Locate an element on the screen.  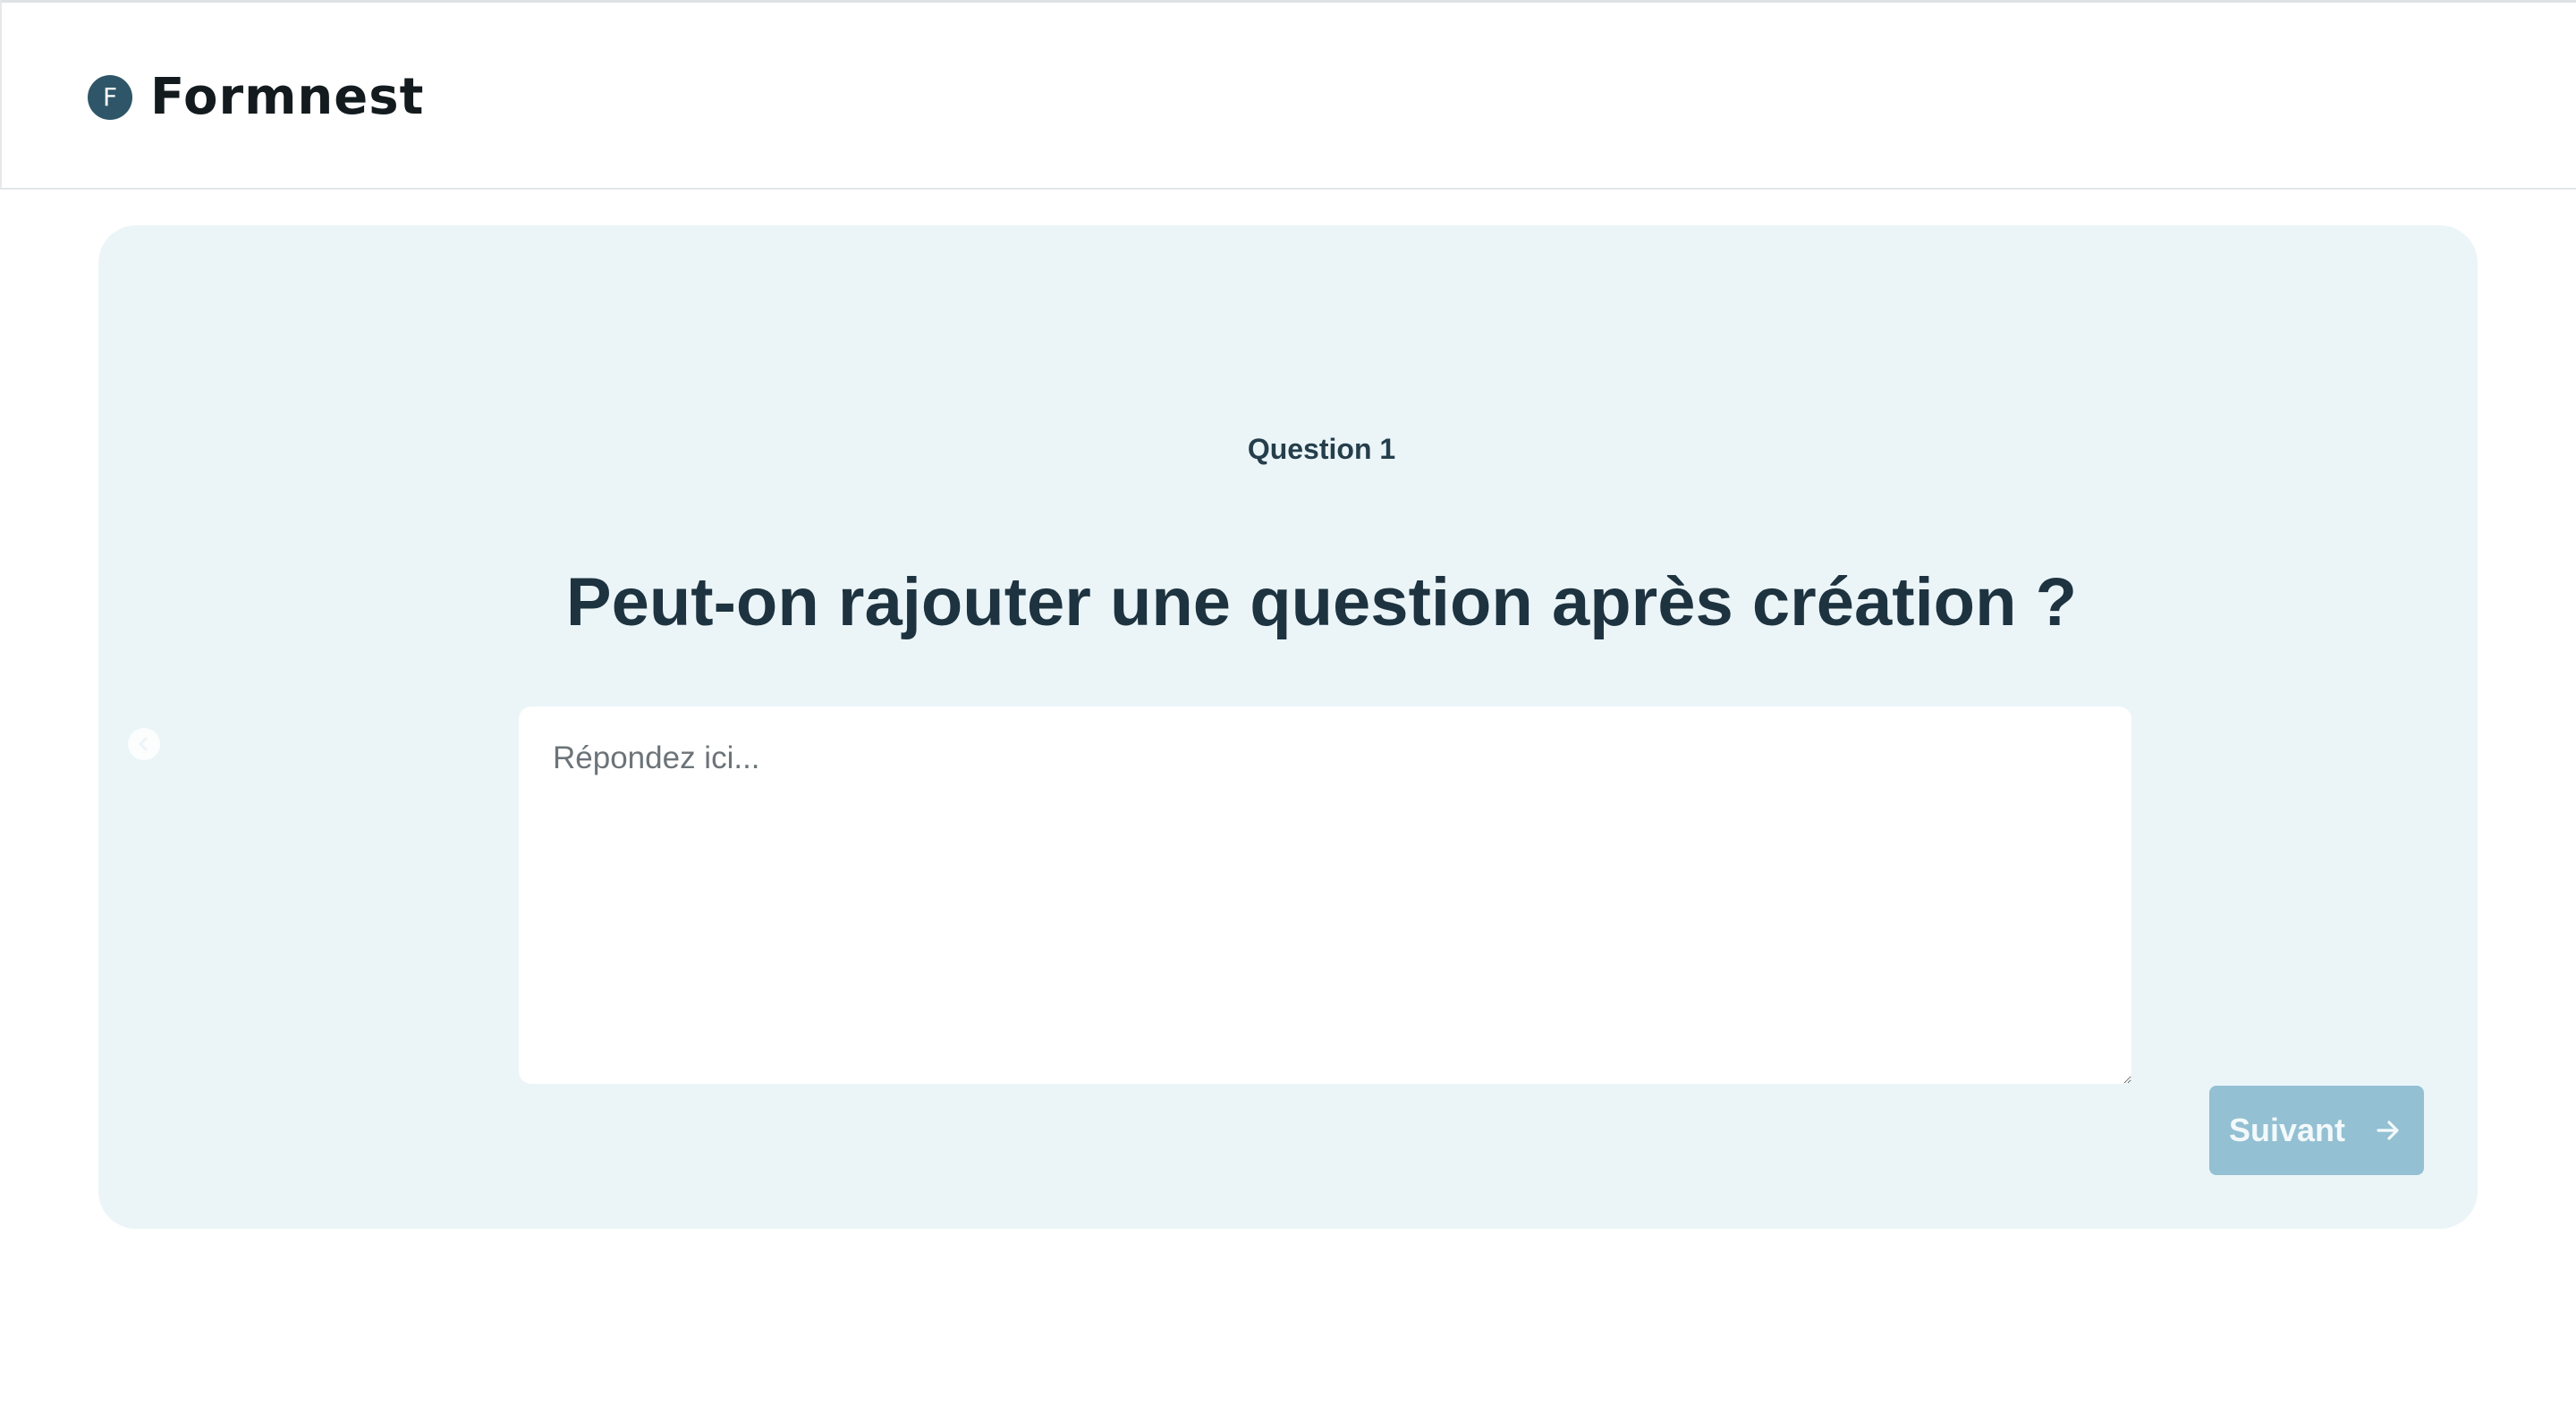
previous-question-button is located at coordinates (144, 744).